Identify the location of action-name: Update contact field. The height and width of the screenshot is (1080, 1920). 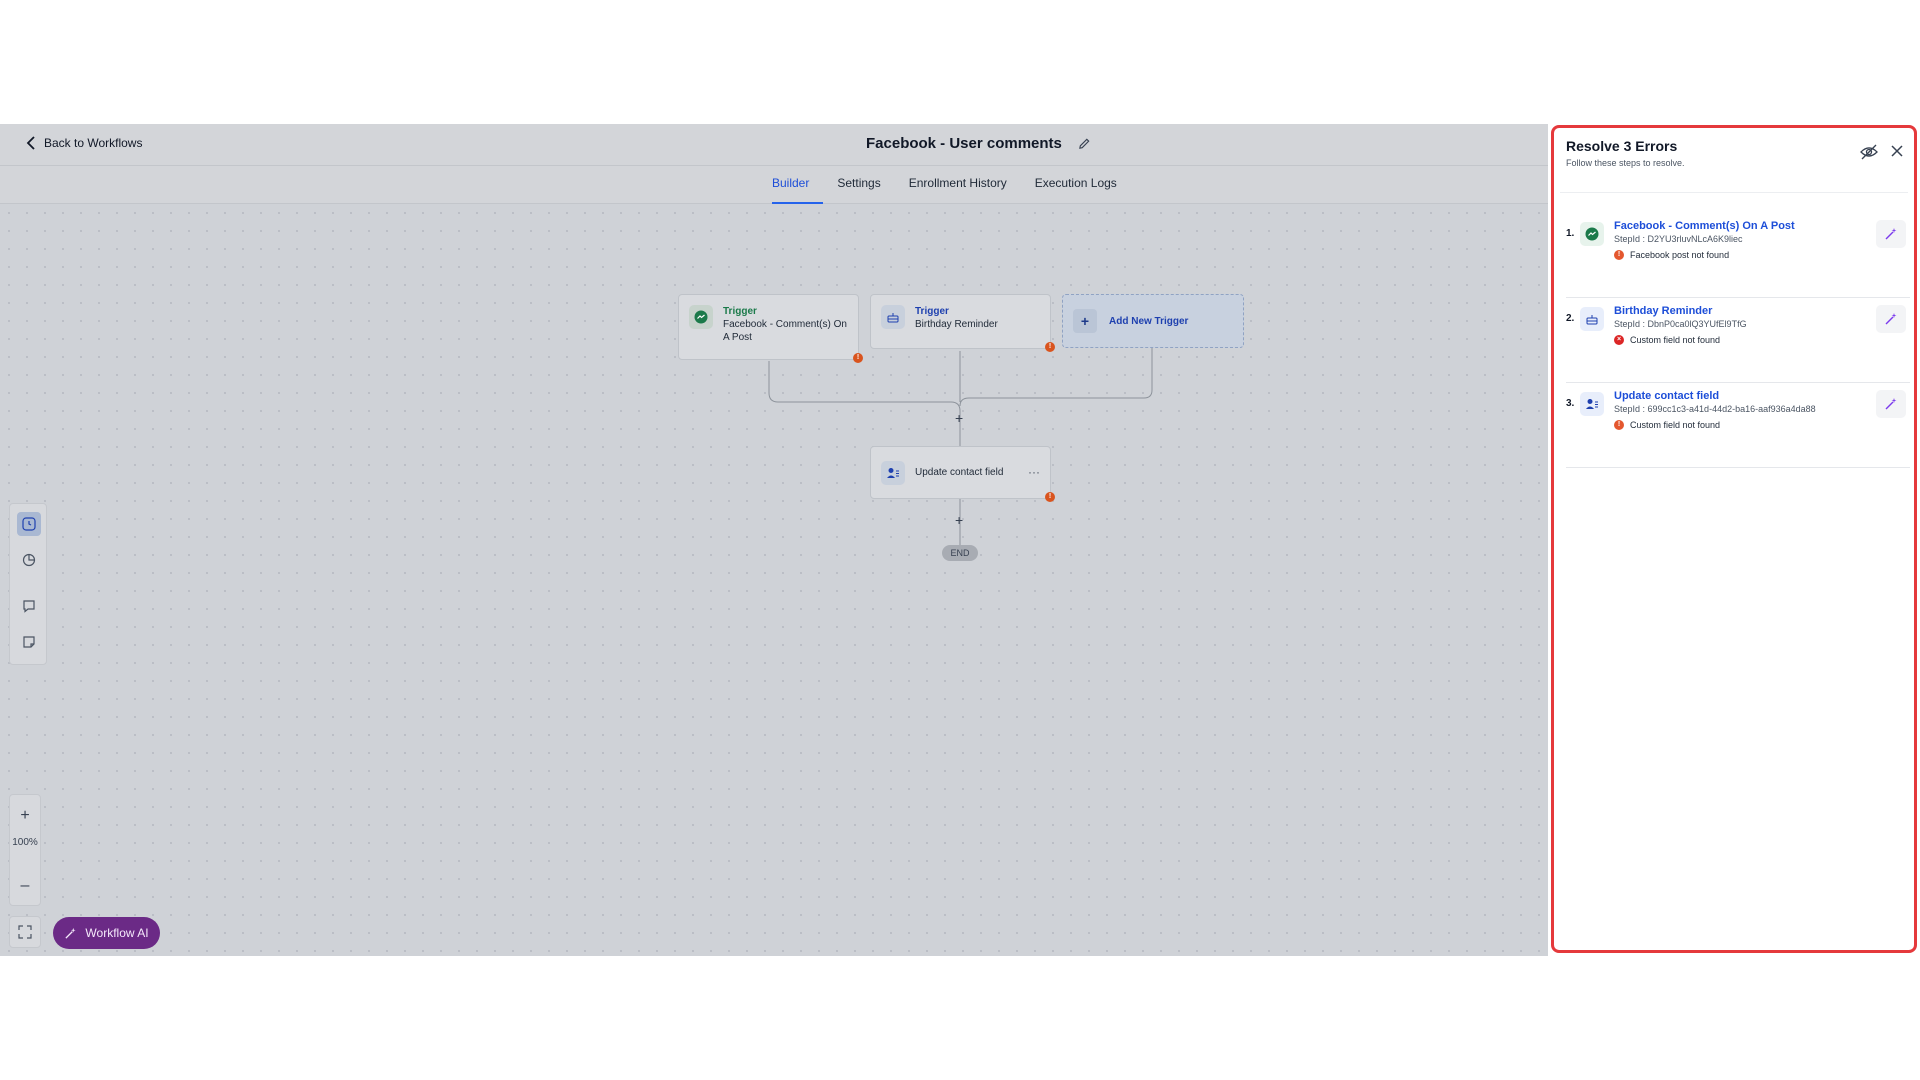
(959, 472).